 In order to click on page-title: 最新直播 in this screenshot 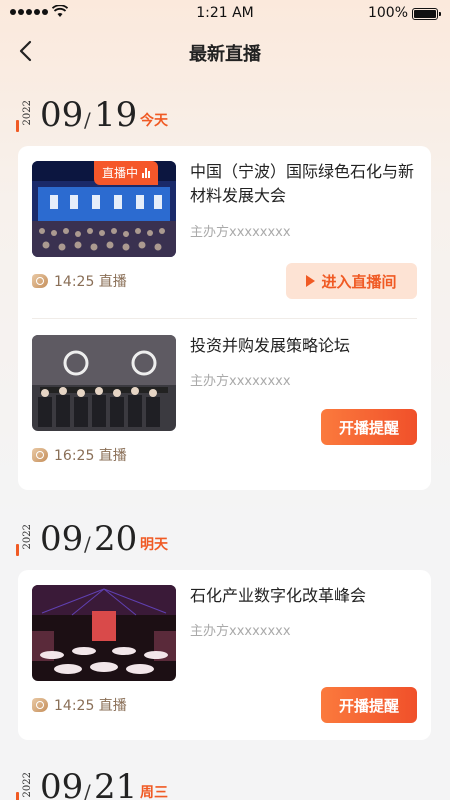, I will do `click(225, 54)`.